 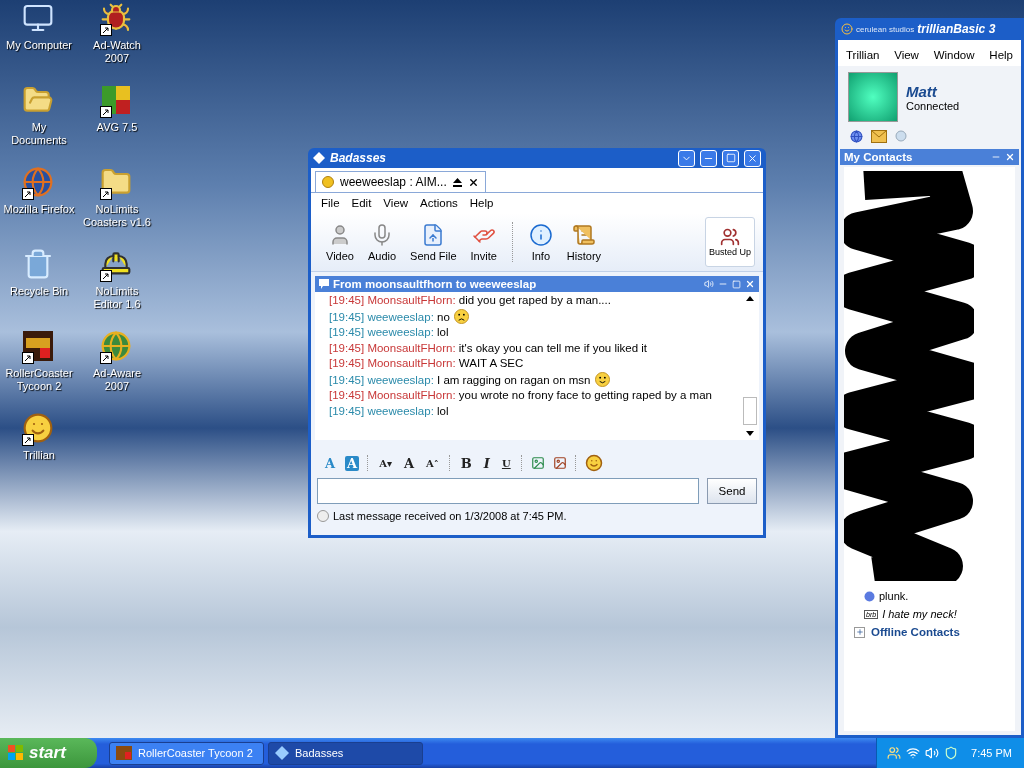 What do you see at coordinates (750, 411) in the screenshot?
I see `scrollbar-thumb` at bounding box center [750, 411].